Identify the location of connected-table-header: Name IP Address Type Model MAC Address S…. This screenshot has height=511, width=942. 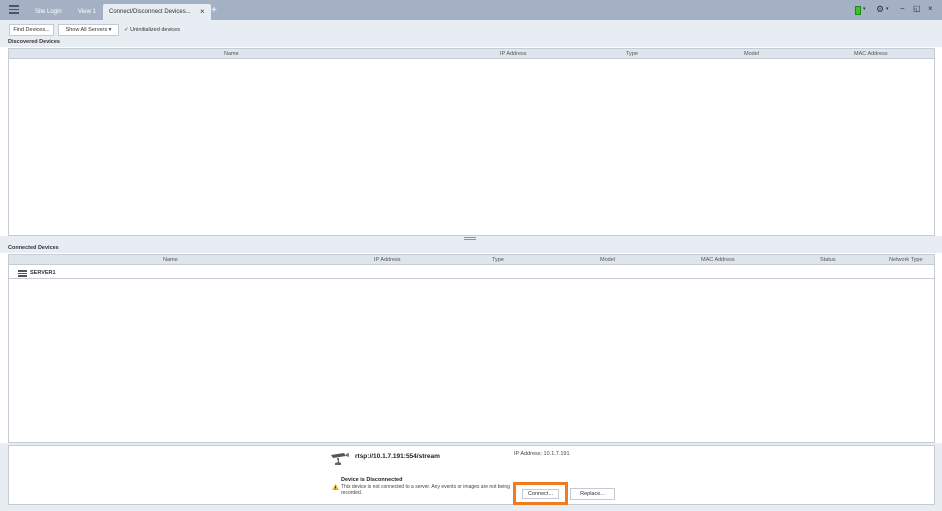
(471, 260).